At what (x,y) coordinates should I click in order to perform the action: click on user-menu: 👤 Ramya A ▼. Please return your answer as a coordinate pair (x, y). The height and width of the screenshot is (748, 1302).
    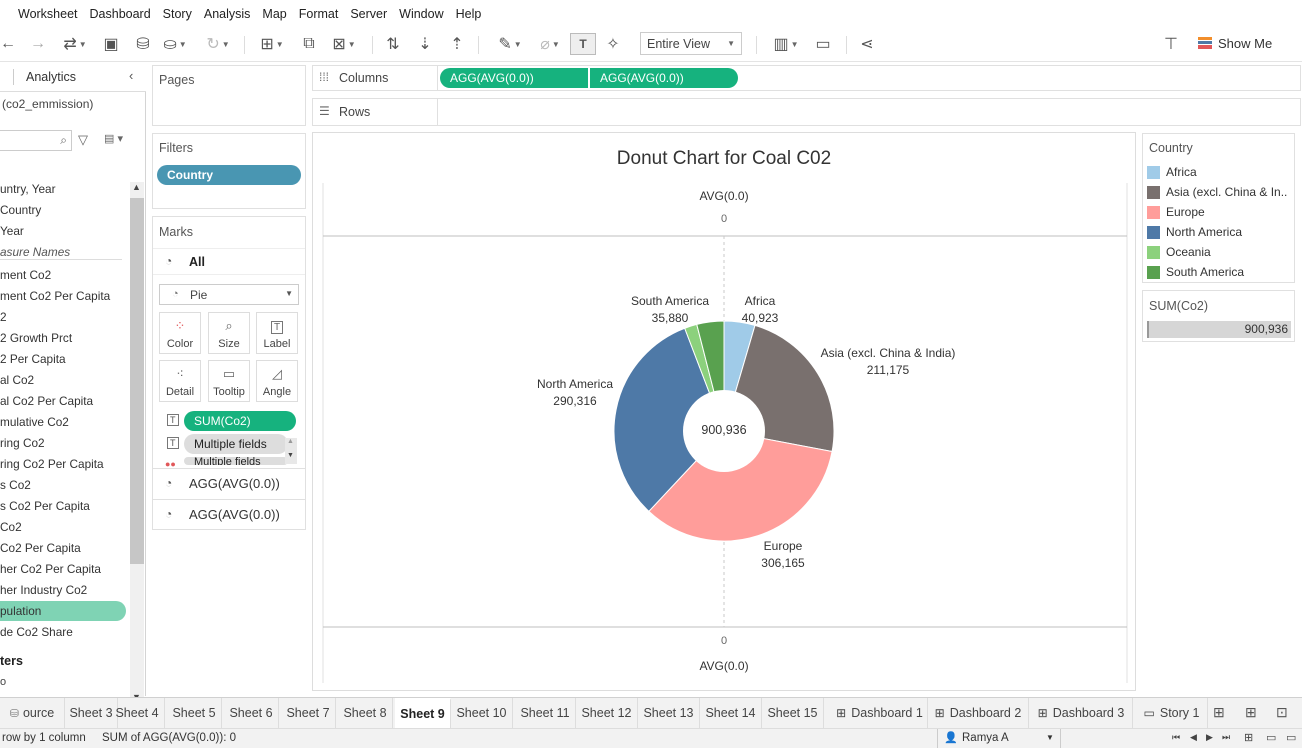
    Looking at the image, I should click on (999, 738).